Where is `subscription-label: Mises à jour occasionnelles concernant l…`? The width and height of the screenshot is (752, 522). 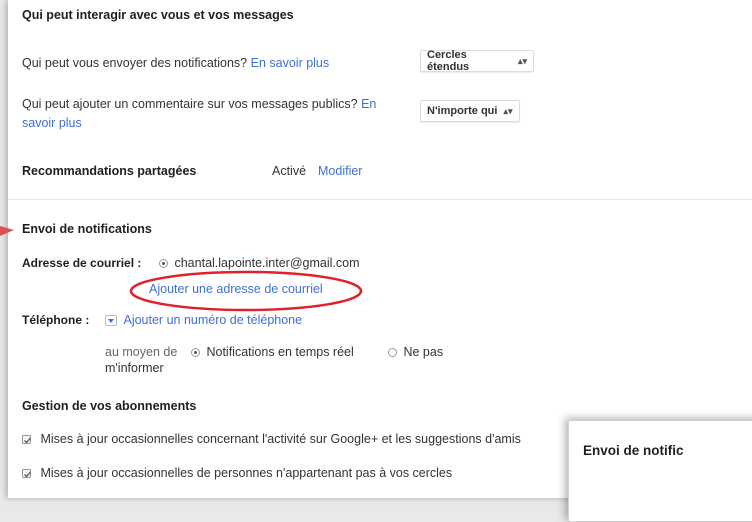 subscription-label: Mises à jour occasionnelles concernant l… is located at coordinates (280, 439).